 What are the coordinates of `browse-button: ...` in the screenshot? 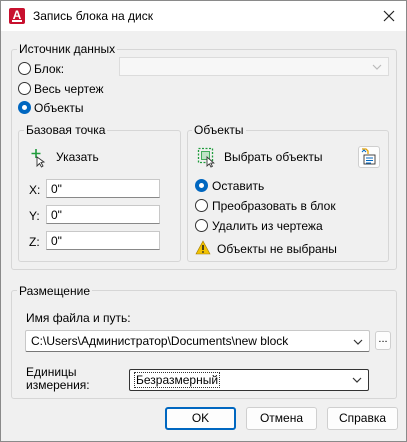 It's located at (383, 340).